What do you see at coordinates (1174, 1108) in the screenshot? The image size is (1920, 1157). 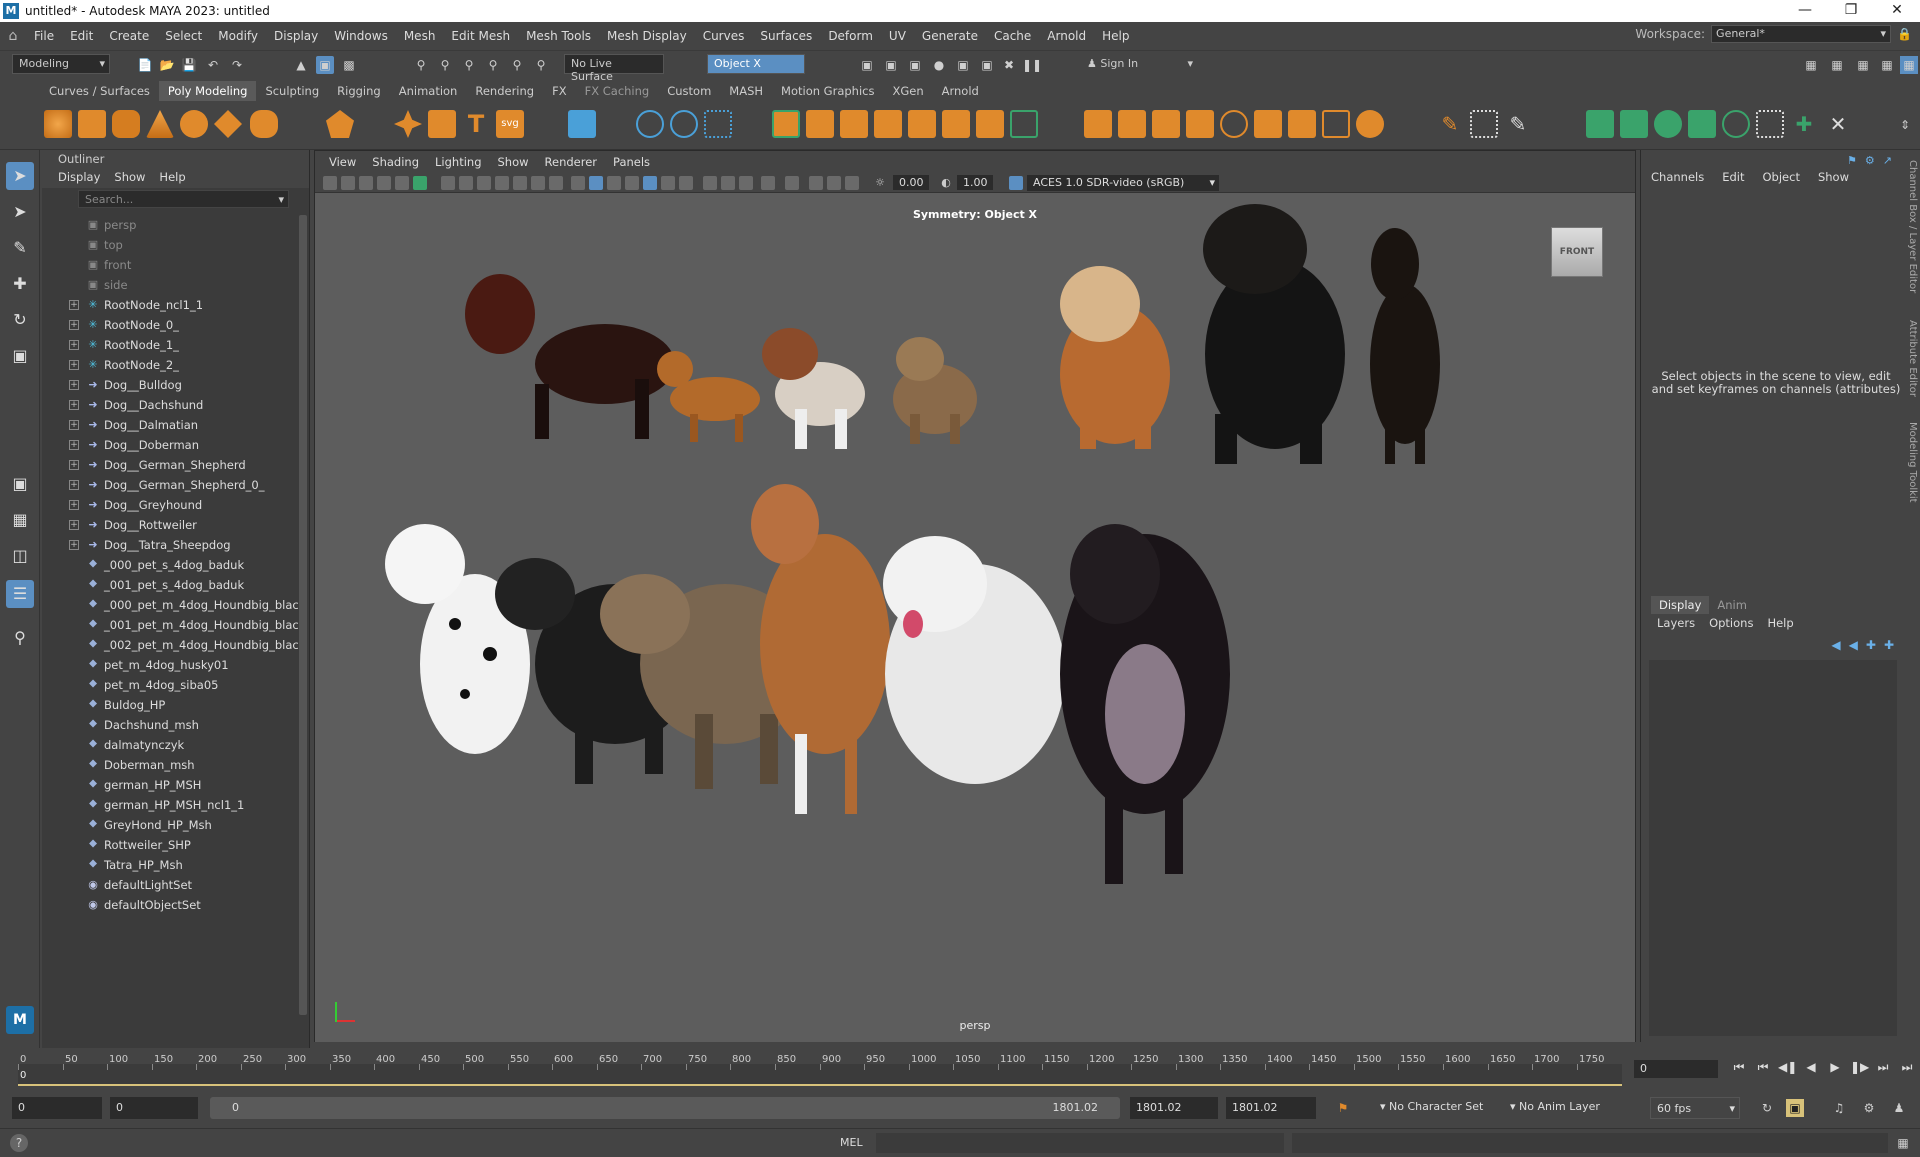 I see `playback-end-field: 1801.02` at bounding box center [1174, 1108].